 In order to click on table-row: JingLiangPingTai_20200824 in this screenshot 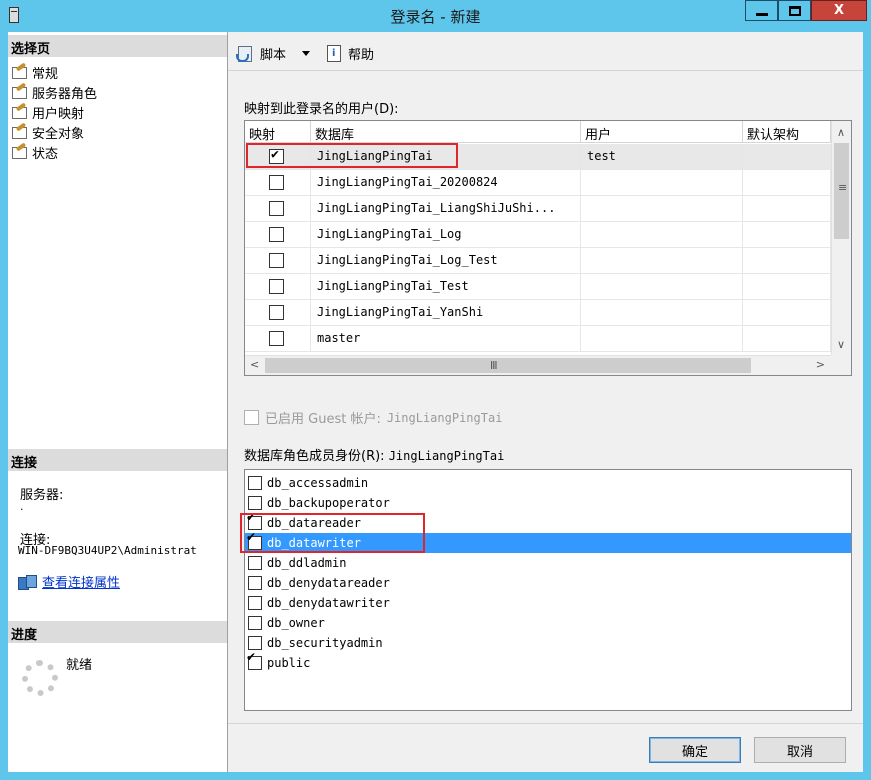, I will do `click(538, 183)`.